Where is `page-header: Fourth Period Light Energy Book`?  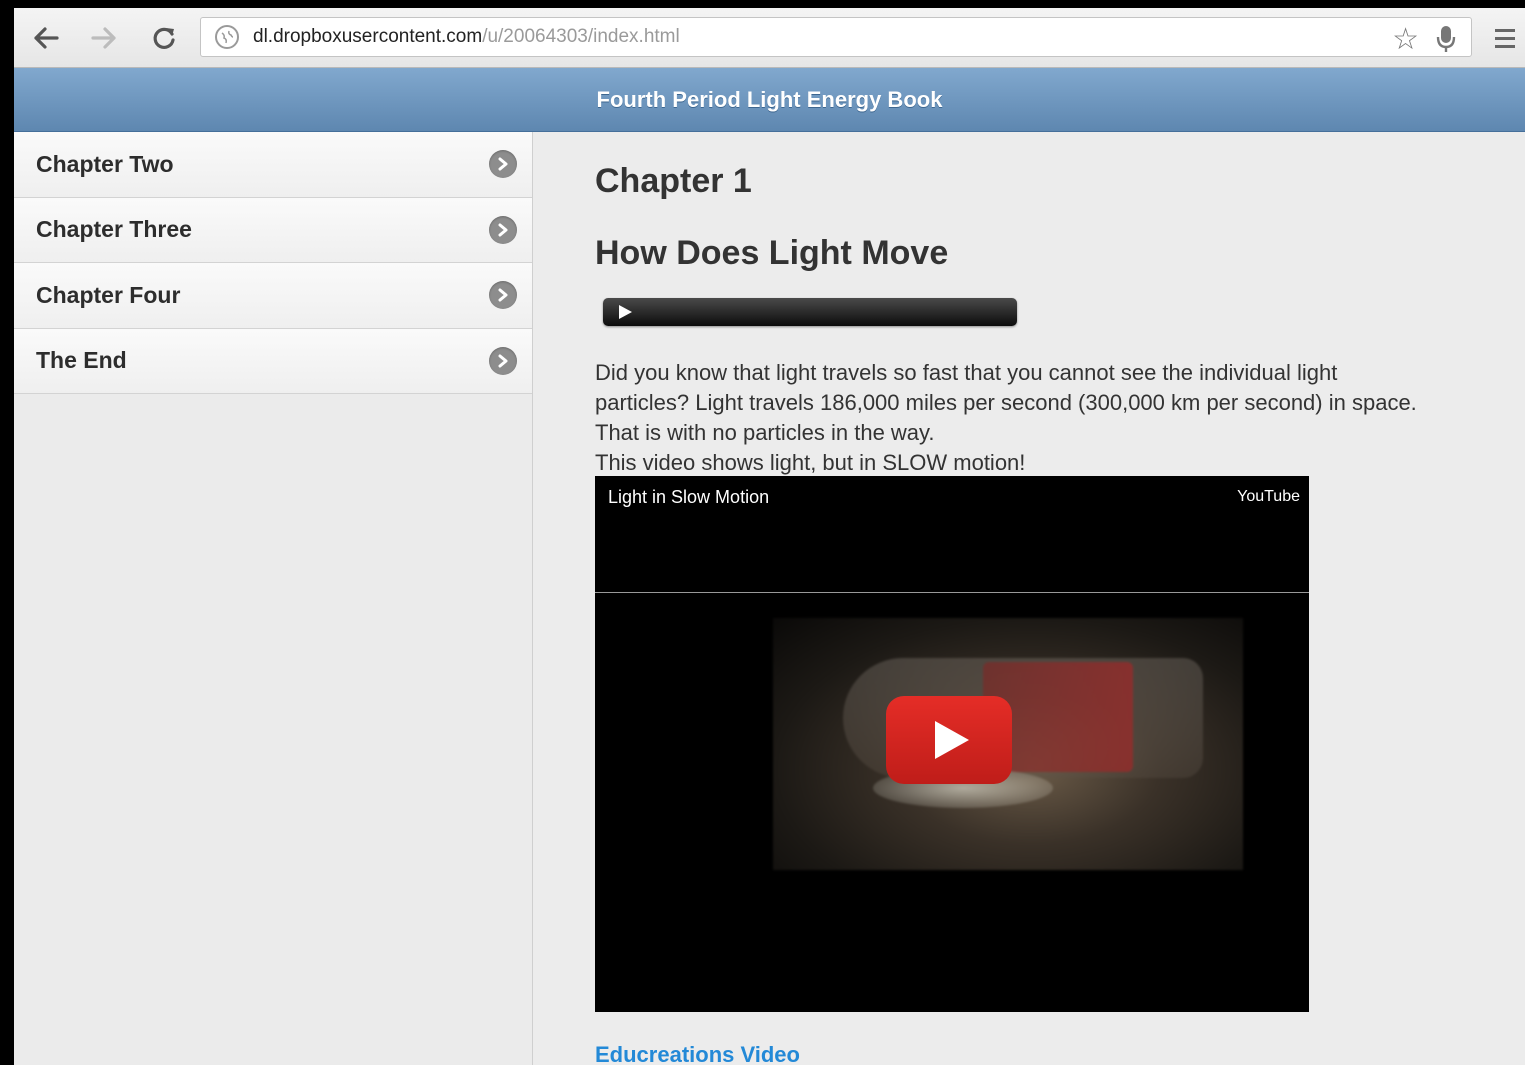
page-header: Fourth Period Light Energy Book is located at coordinates (769, 100).